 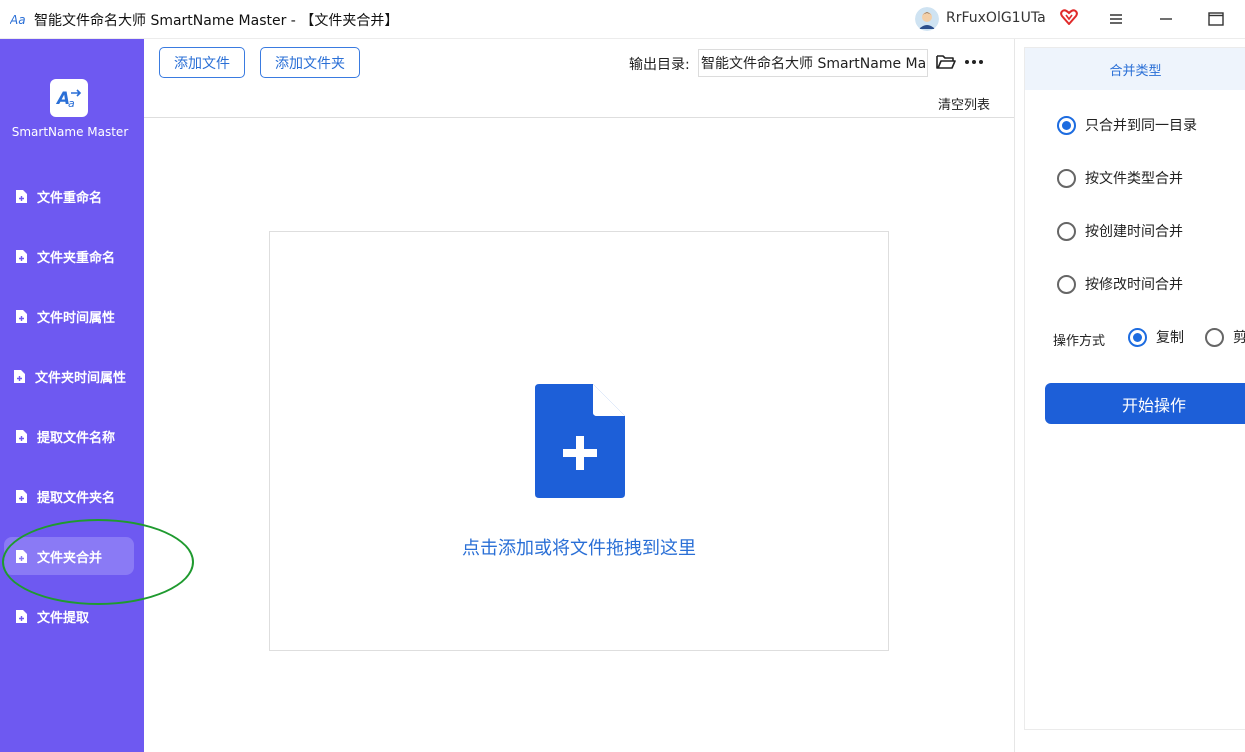 I want to click on user-avatar, so click(x=927, y=19).